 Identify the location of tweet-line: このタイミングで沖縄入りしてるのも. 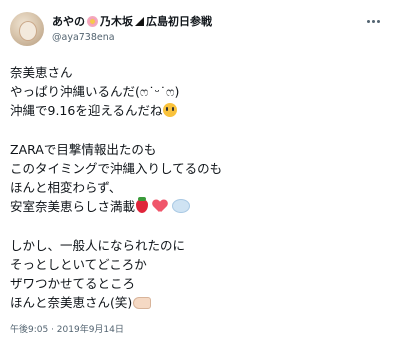
(116, 168).